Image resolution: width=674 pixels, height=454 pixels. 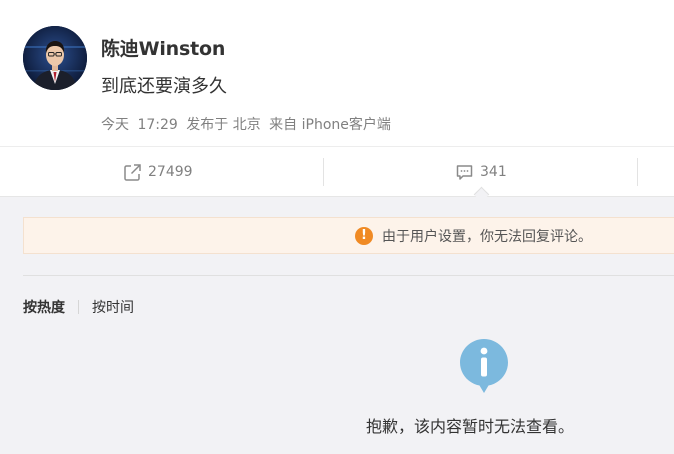 I want to click on exclamation-icon: !, so click(x=364, y=235).